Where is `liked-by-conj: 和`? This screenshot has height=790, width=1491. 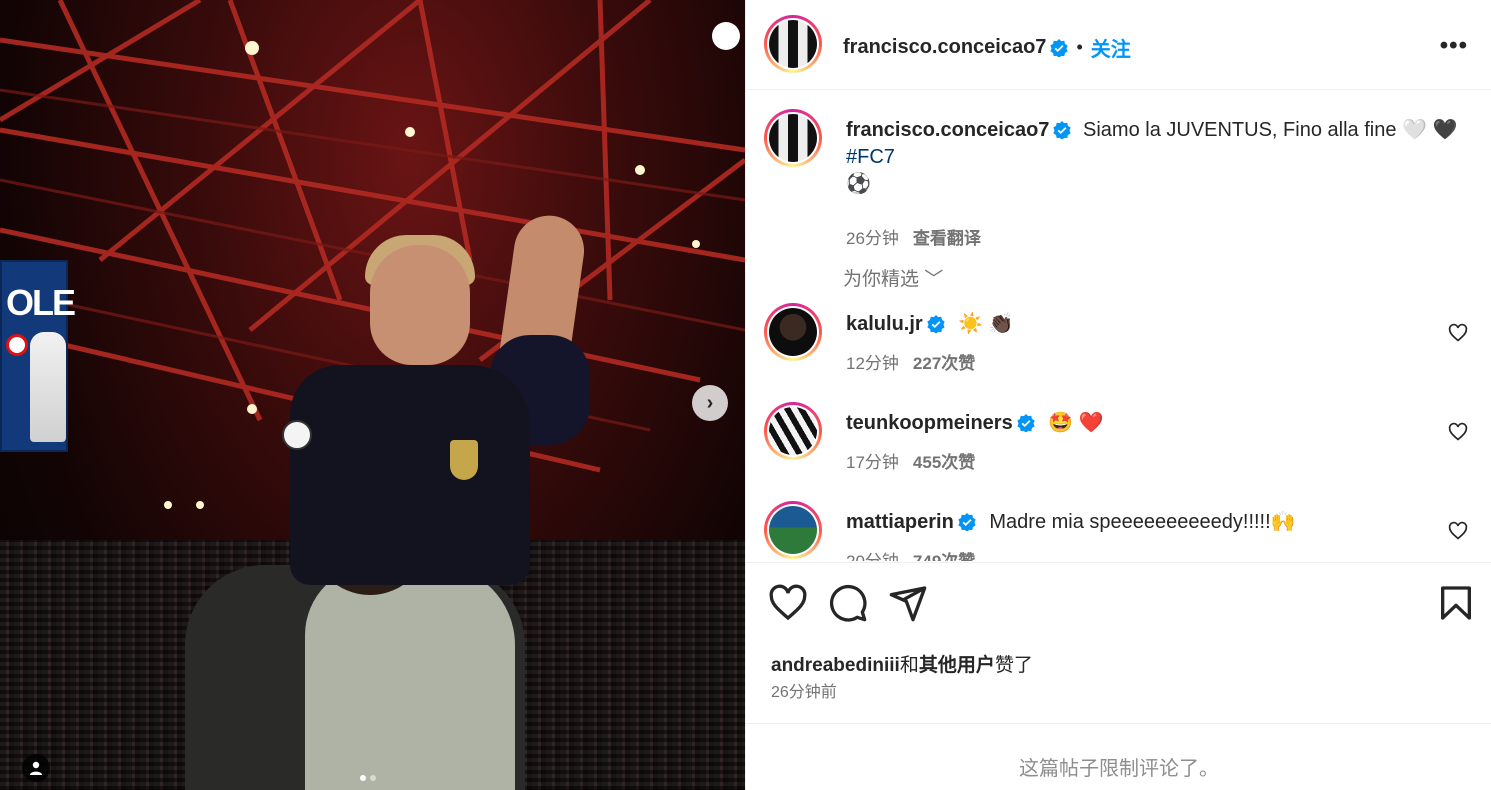 liked-by-conj: 和 is located at coordinates (909, 665).